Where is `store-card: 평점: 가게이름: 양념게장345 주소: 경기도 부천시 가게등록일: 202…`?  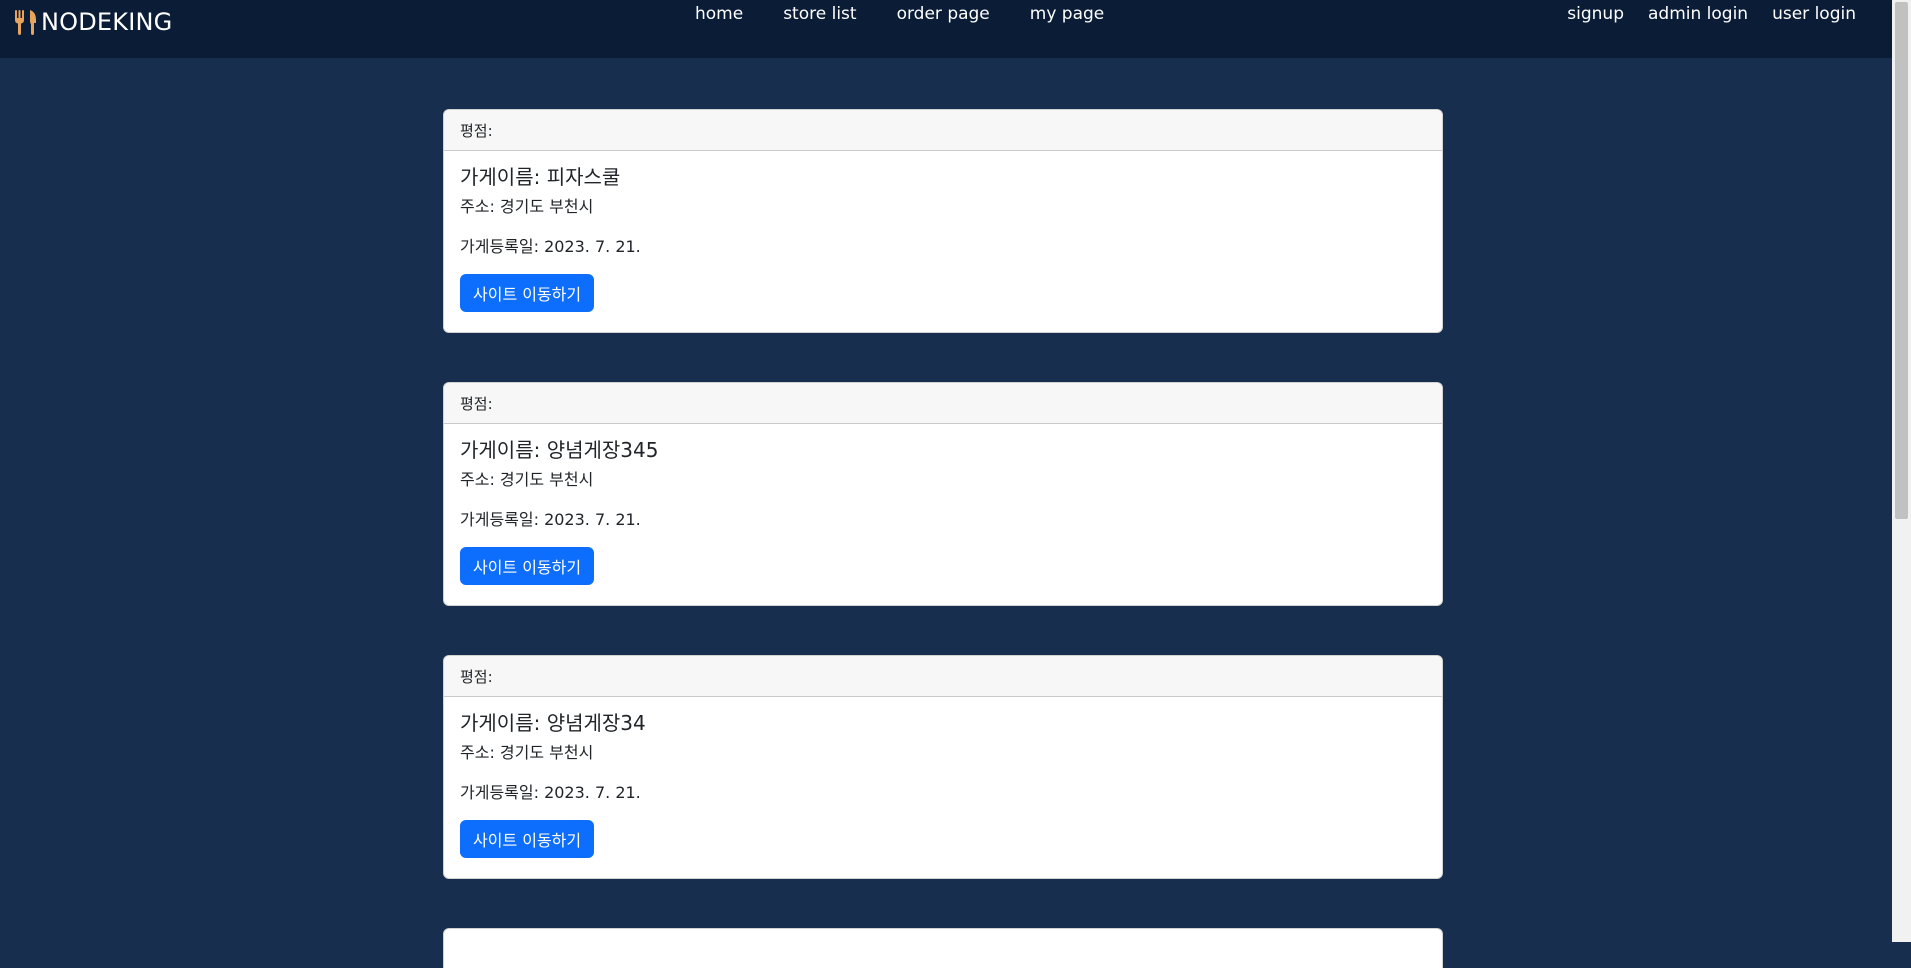
store-card: 평점: 가게이름: 양념게장345 주소: 경기도 부천시 가게등록일: 202… is located at coordinates (943, 494).